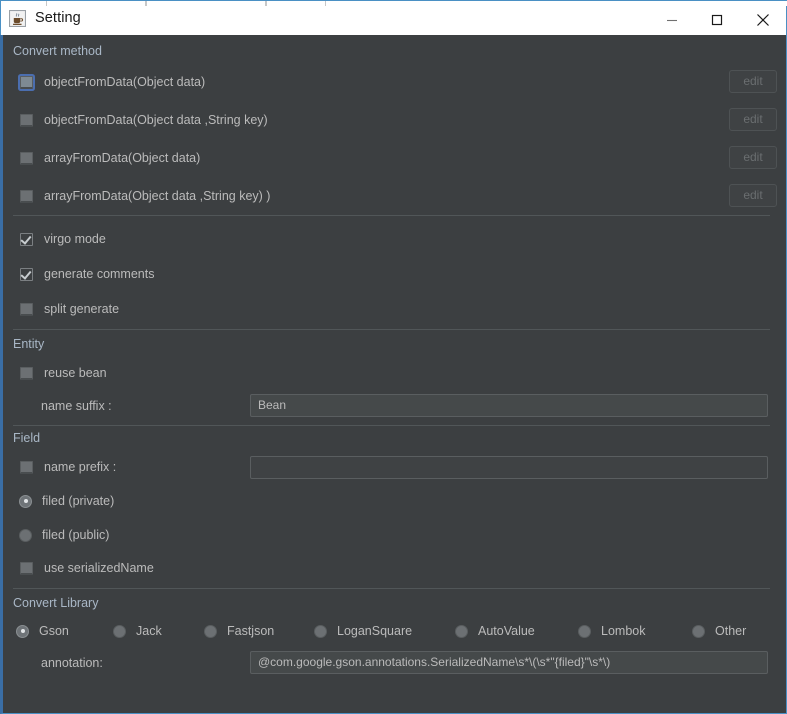  I want to click on java-coffee-cup-icon, so click(17, 18).